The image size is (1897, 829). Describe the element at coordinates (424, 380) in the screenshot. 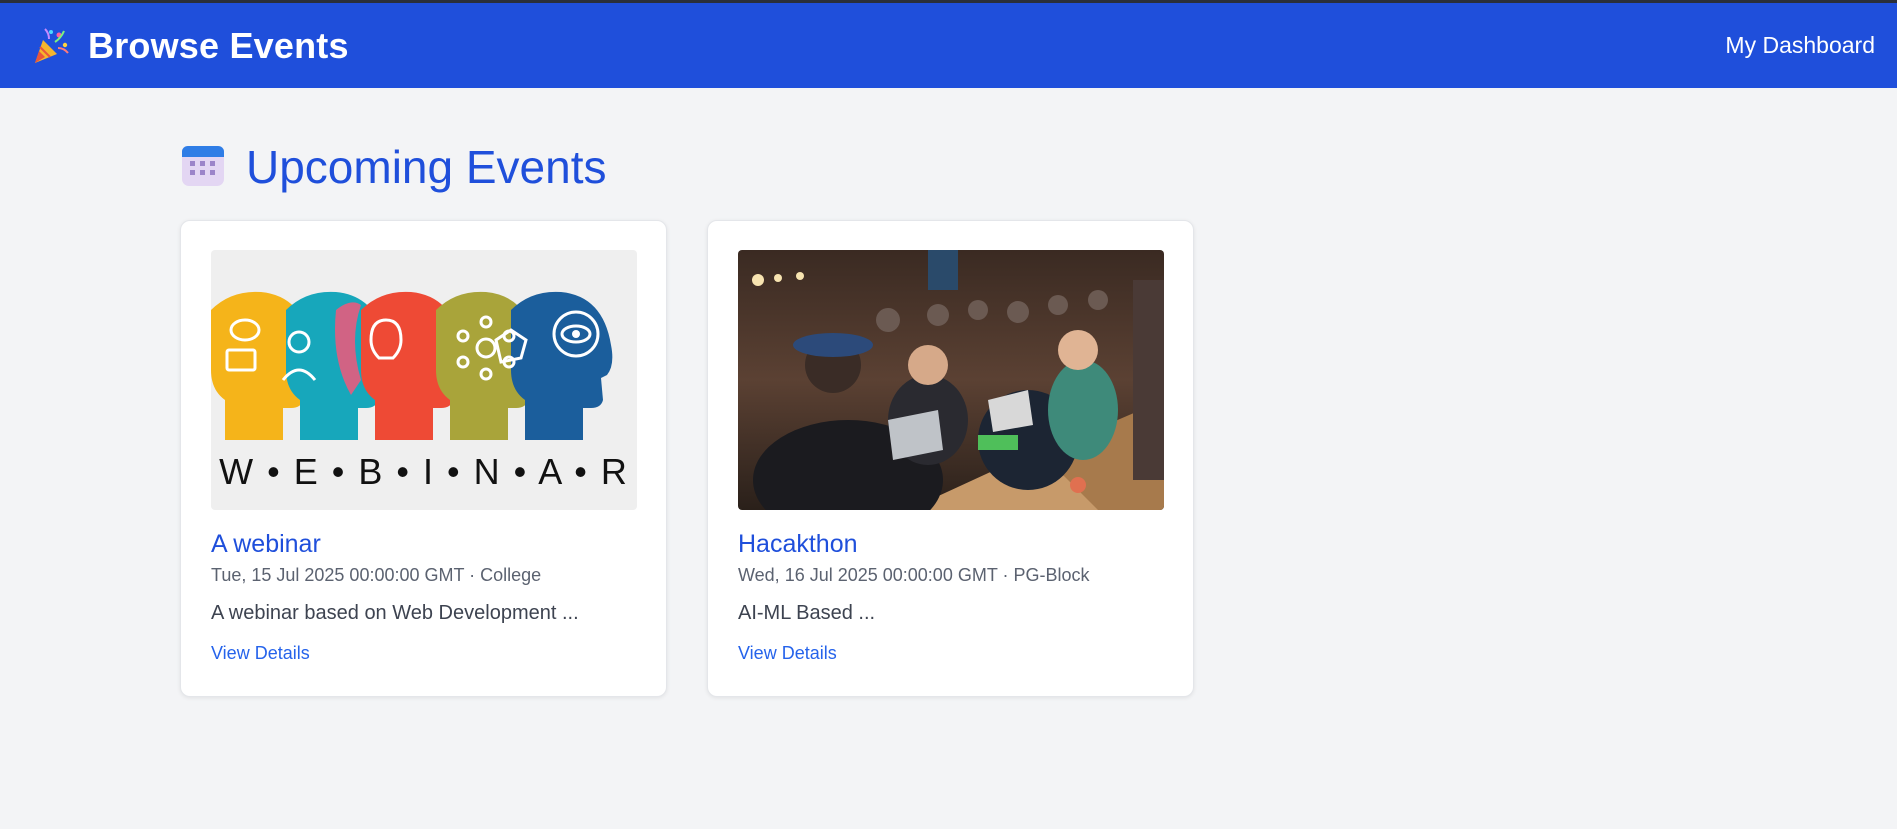

I see `webinar-banner-image: W • E • B • I • N • A • R` at that location.